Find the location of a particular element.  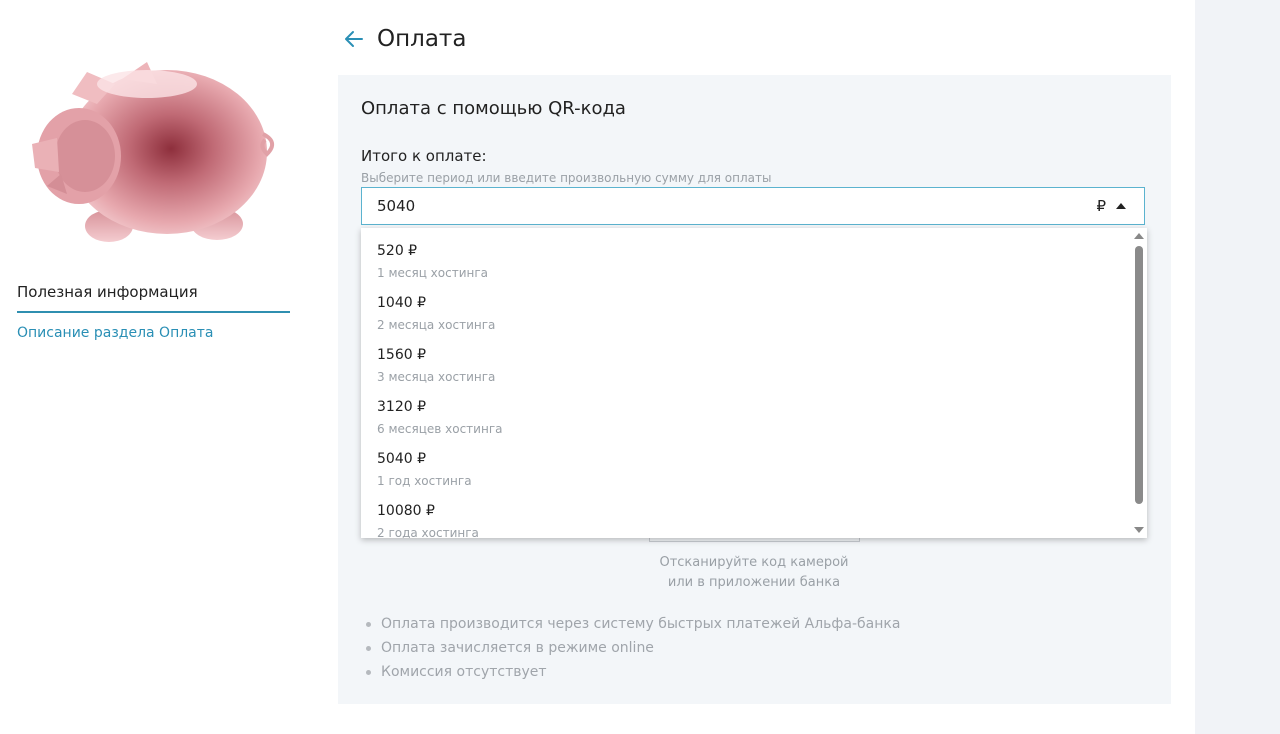

option-price: 1040 ₽ is located at coordinates (401, 303).